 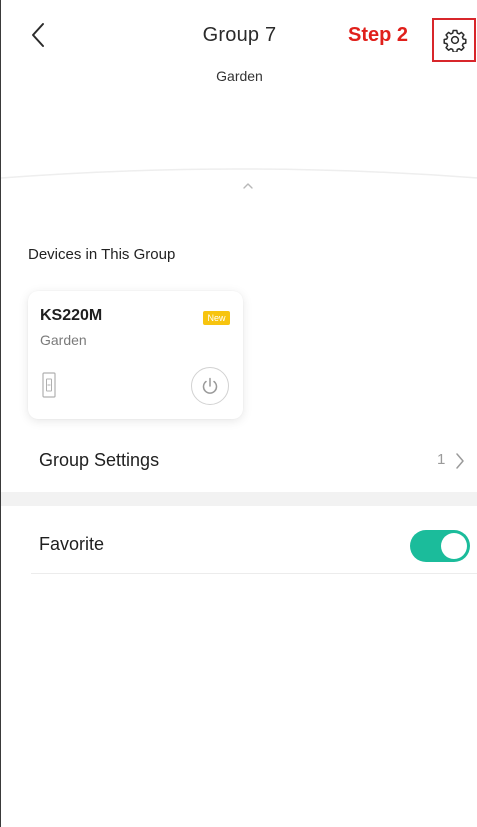 I want to click on gear-icon, so click(x=455, y=40).